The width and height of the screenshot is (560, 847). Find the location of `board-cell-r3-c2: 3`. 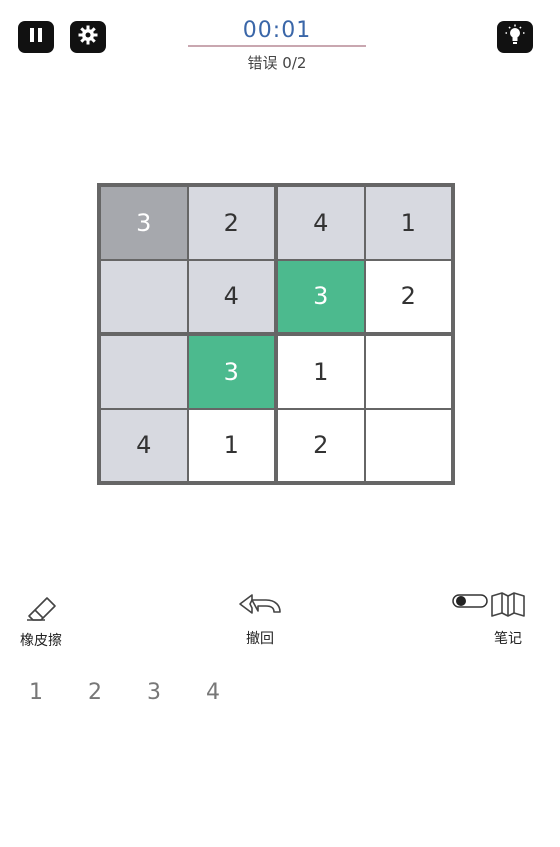

board-cell-r3-c2: 3 is located at coordinates (231, 372).